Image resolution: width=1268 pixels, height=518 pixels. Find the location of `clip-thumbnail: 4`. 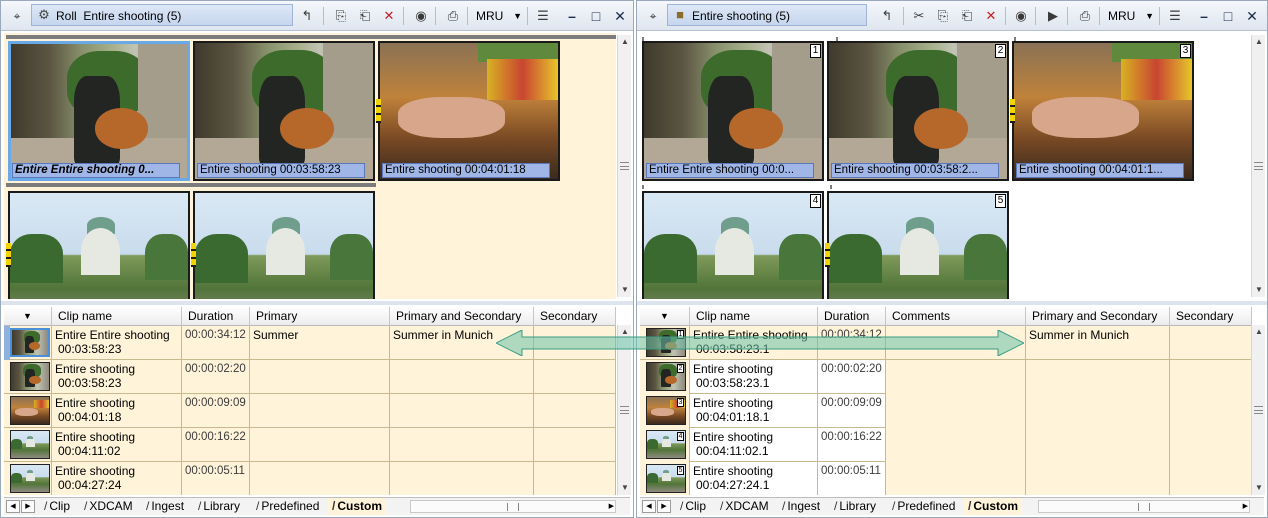

clip-thumbnail: 4 is located at coordinates (733, 245).